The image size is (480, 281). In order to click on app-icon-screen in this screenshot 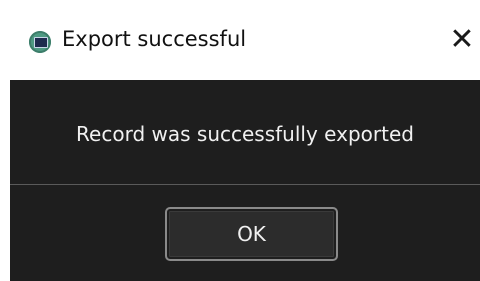, I will do `click(41, 42)`.